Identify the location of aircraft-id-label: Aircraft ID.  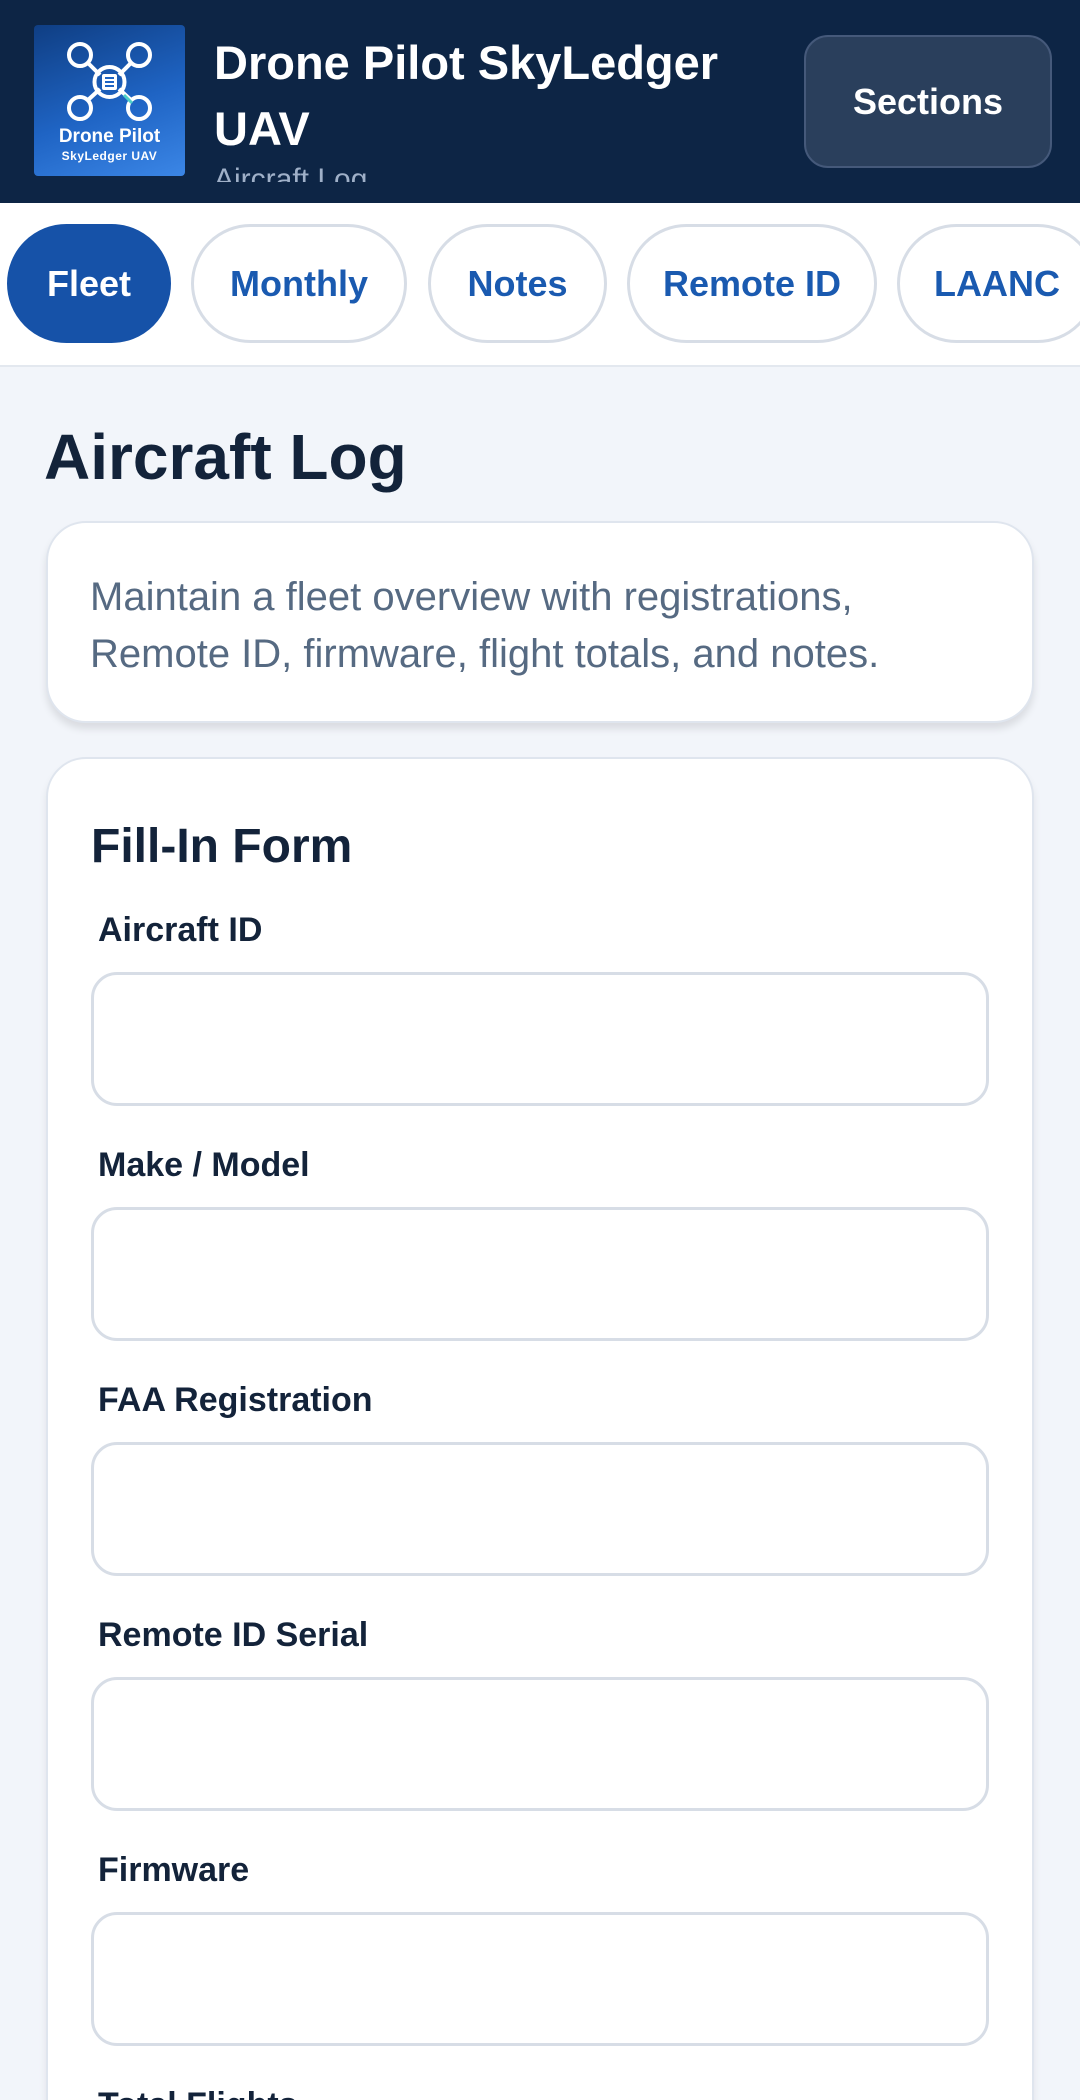
(180, 930).